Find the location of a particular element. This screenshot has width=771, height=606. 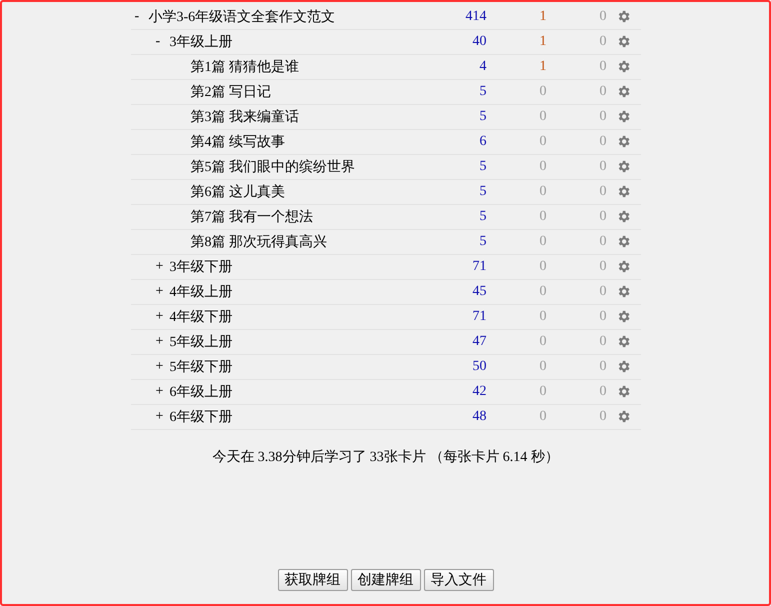

deck-name: 第2篇 写日记 is located at coordinates (230, 92).